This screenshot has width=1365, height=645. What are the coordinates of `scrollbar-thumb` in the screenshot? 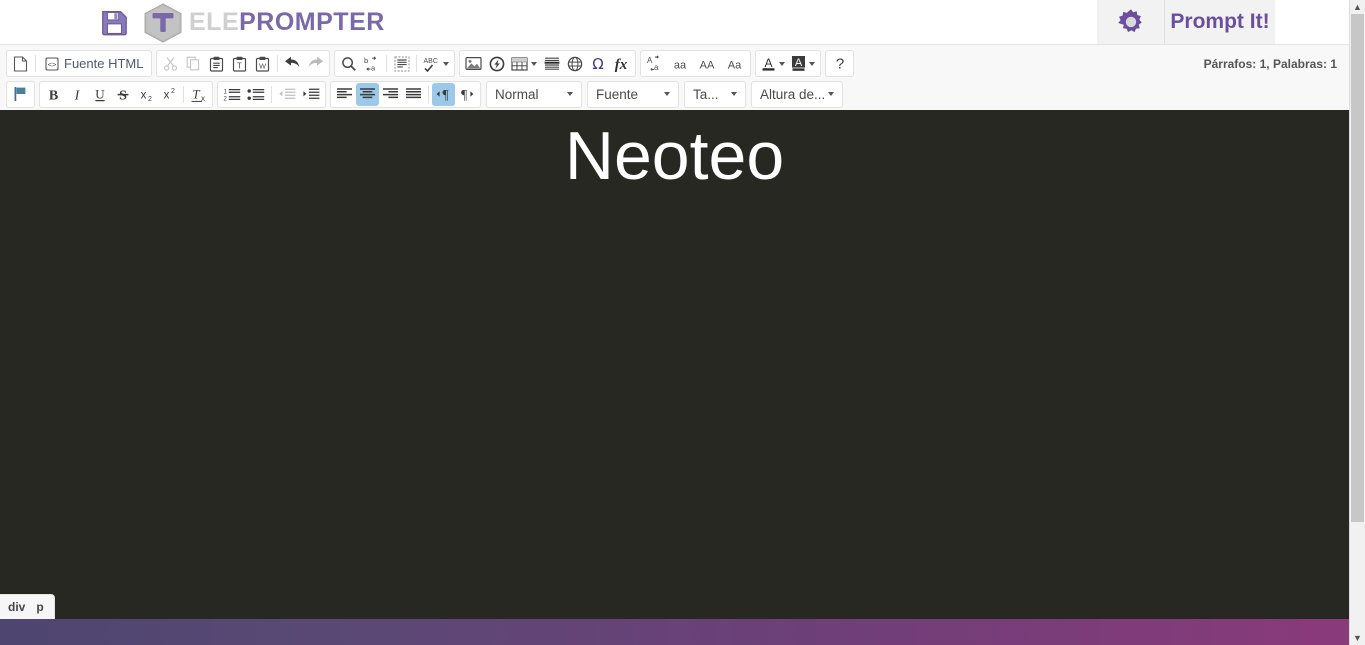 It's located at (1357, 268).